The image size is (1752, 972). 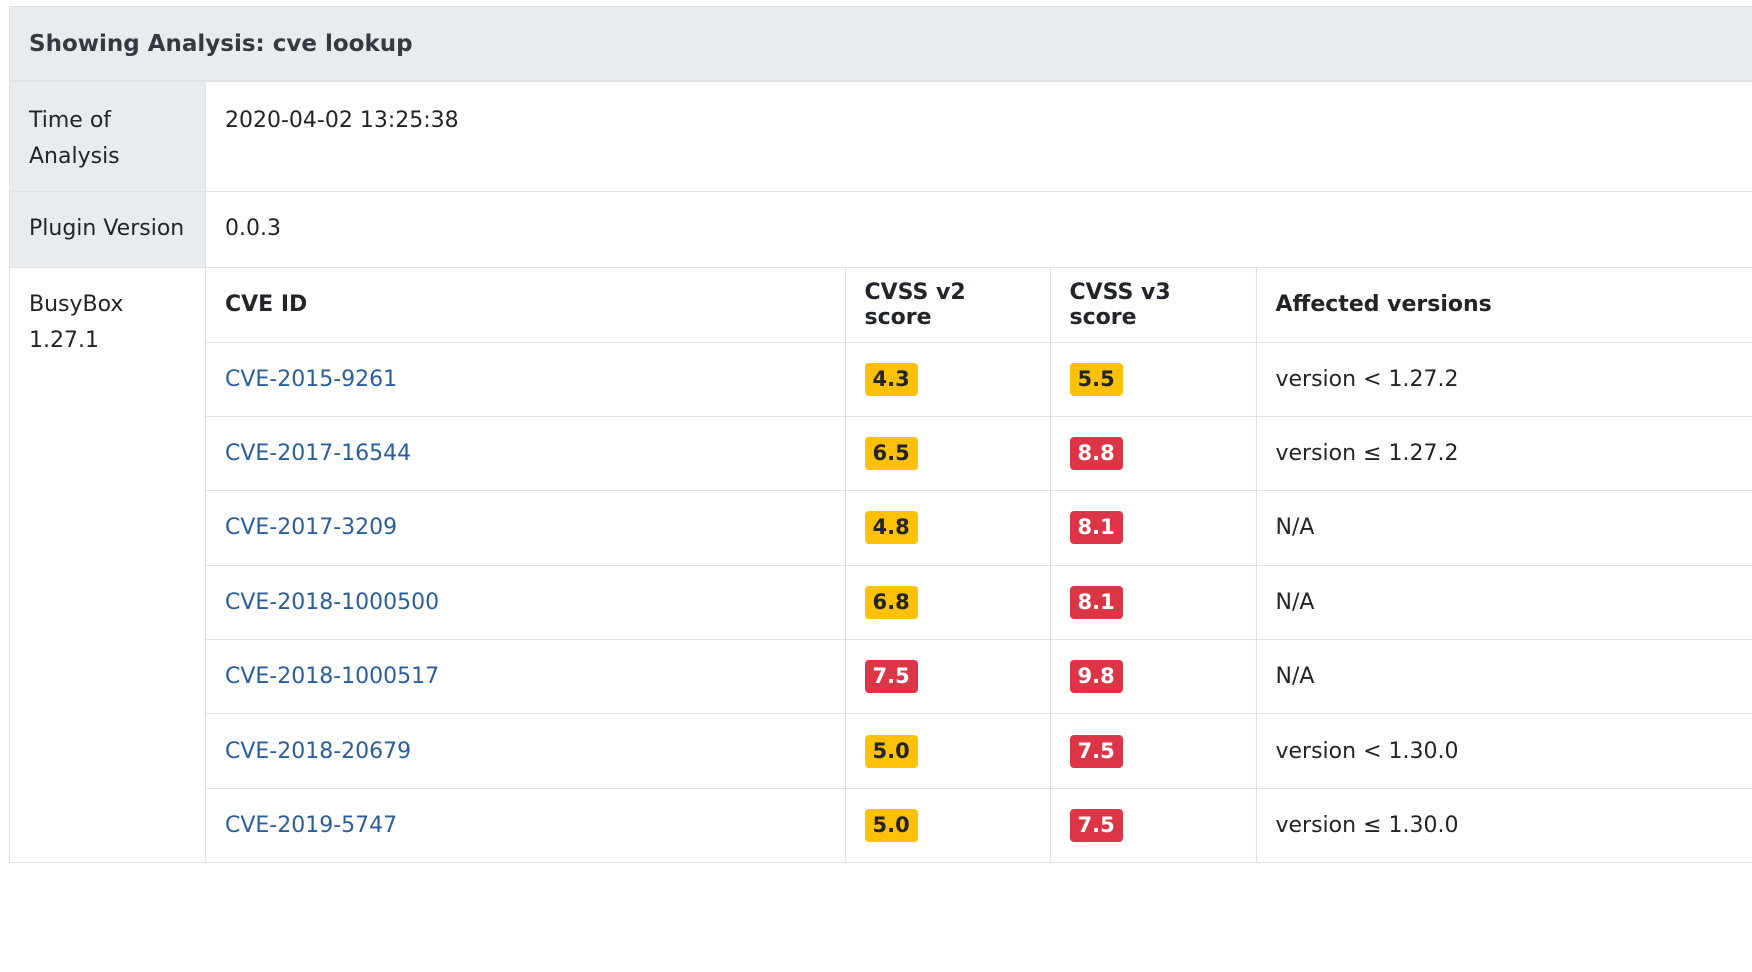 What do you see at coordinates (526, 825) in the screenshot?
I see `cve-id-cell: CVE-2019-5747` at bounding box center [526, 825].